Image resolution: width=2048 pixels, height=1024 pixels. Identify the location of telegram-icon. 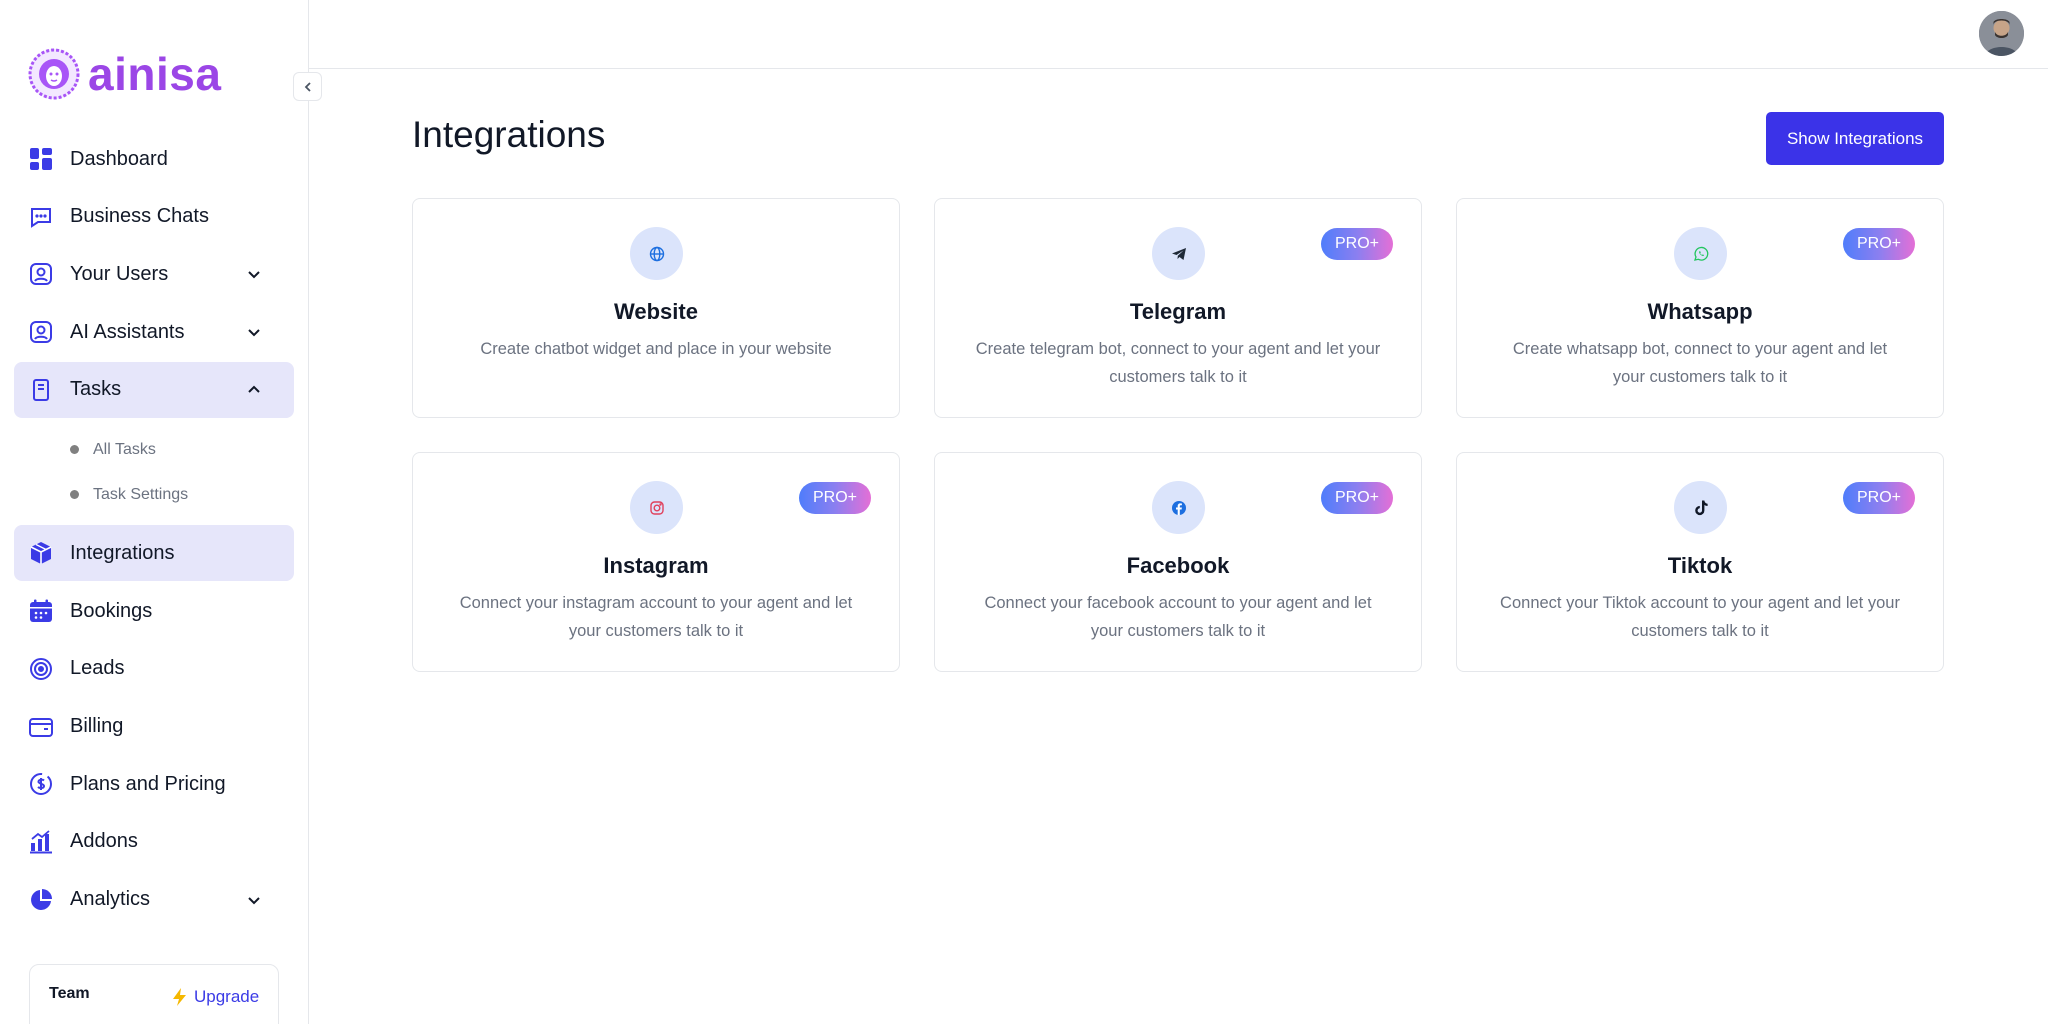
(1178, 253).